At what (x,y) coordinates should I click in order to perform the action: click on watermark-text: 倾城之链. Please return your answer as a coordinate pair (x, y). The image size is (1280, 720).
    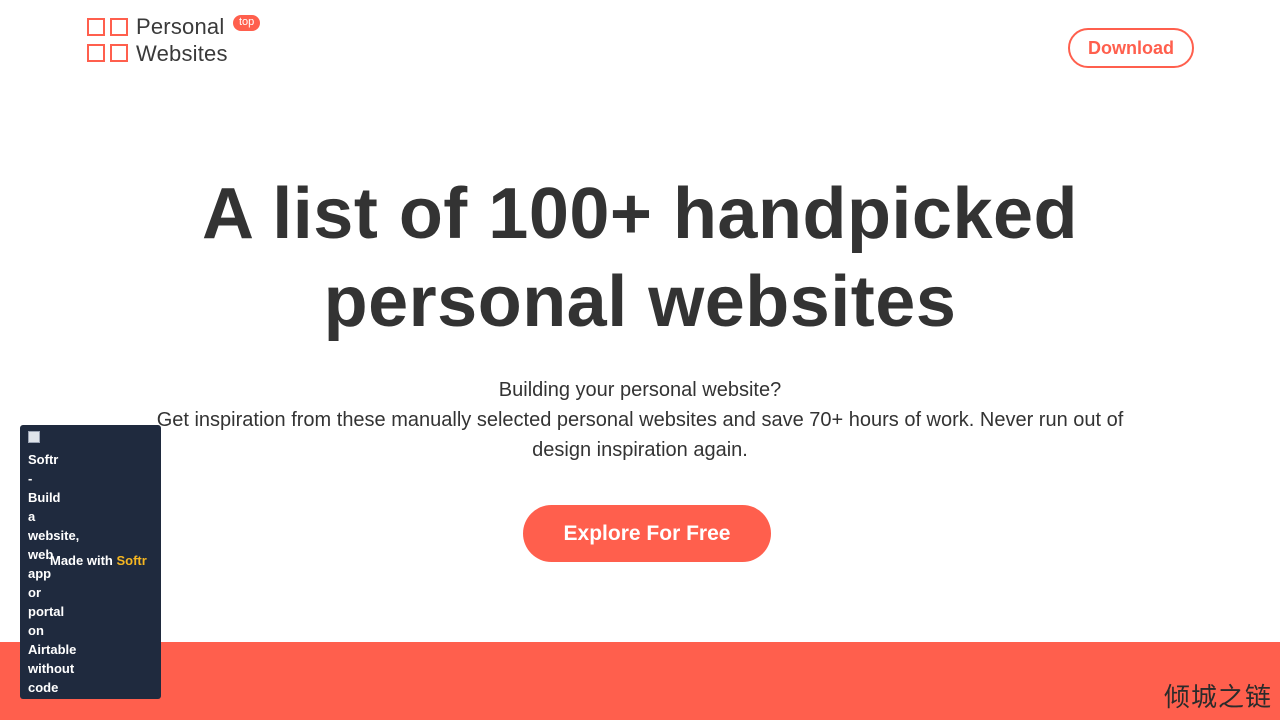
    Looking at the image, I should click on (1217, 698).